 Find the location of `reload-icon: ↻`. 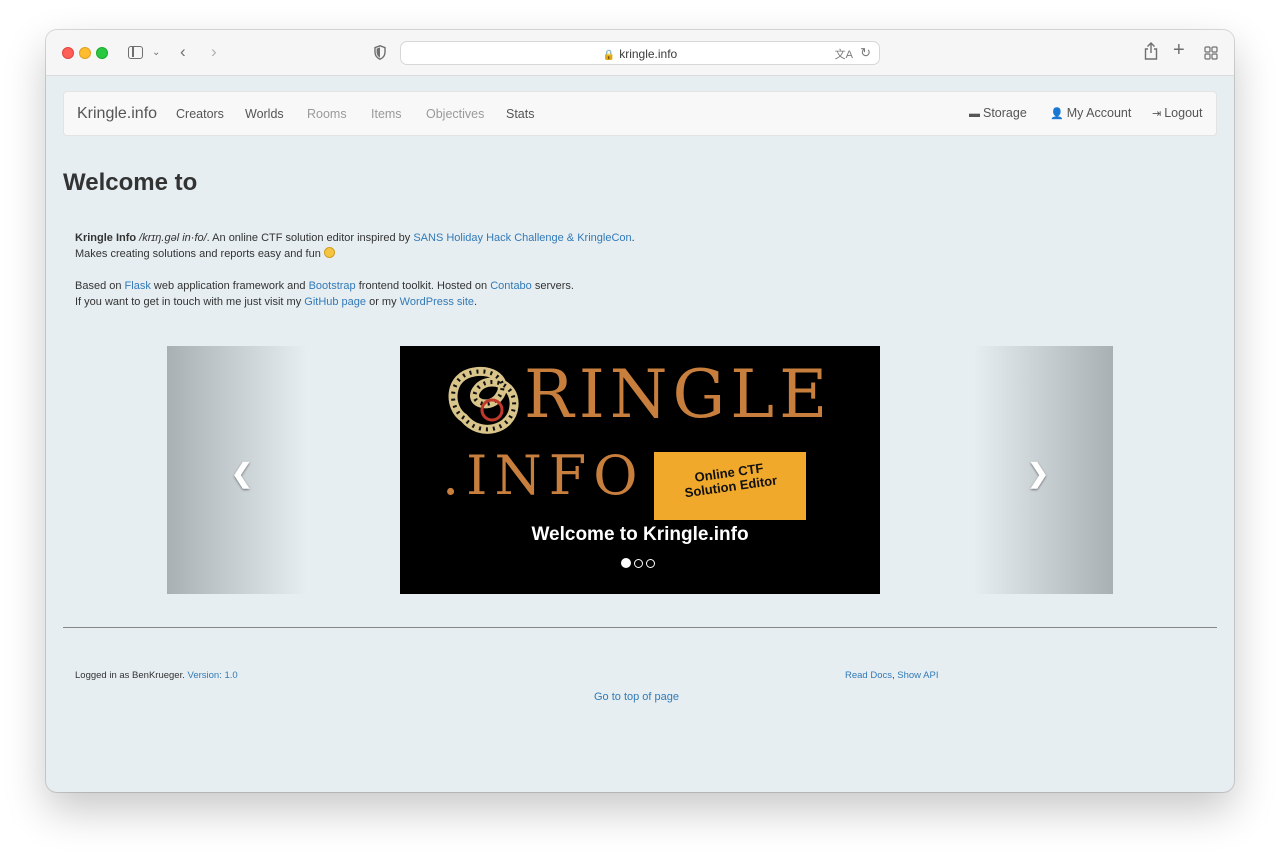

reload-icon: ↻ is located at coordinates (865, 53).